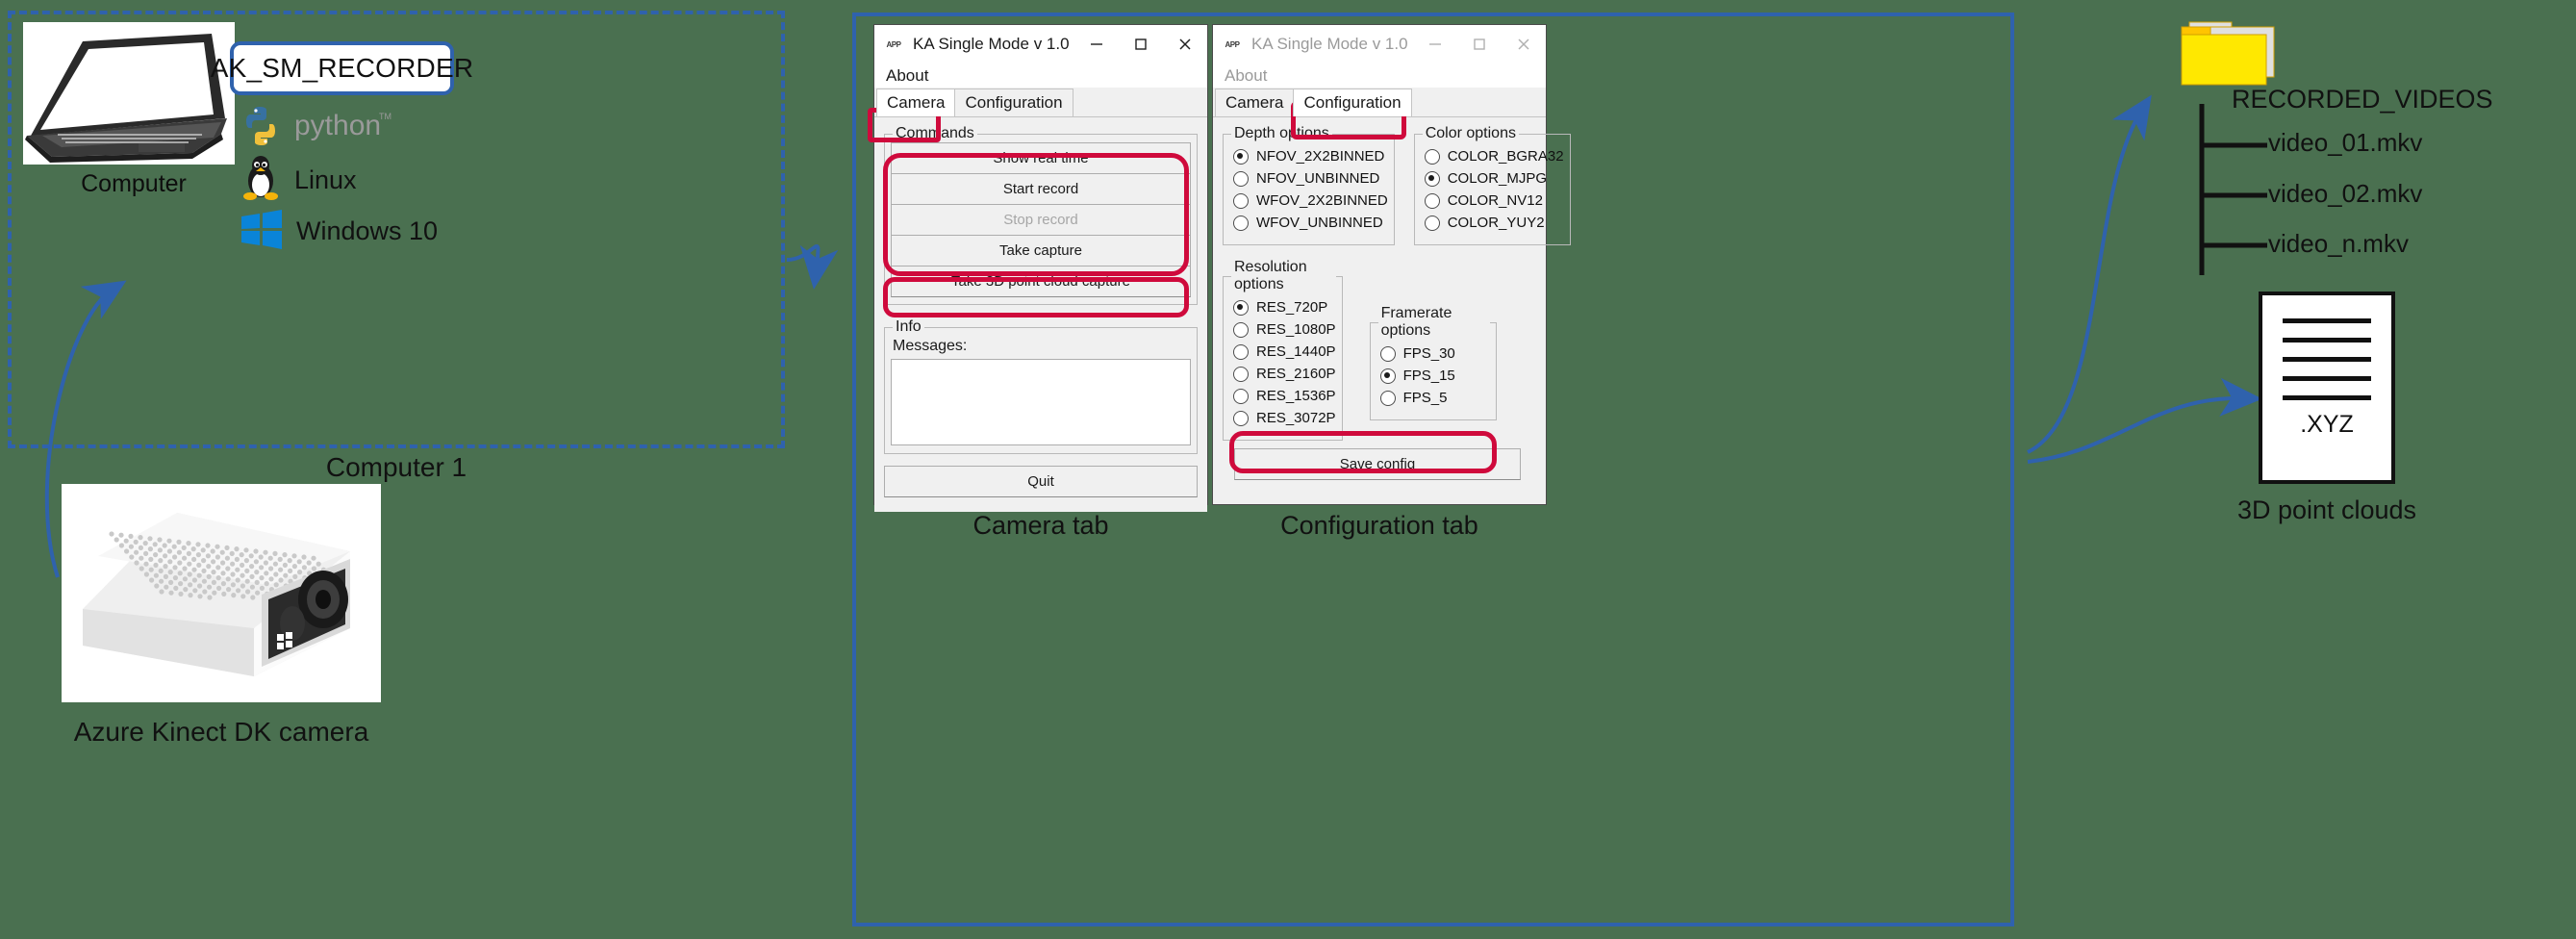  What do you see at coordinates (129, 94) in the screenshot?
I see `laptop-image` at bounding box center [129, 94].